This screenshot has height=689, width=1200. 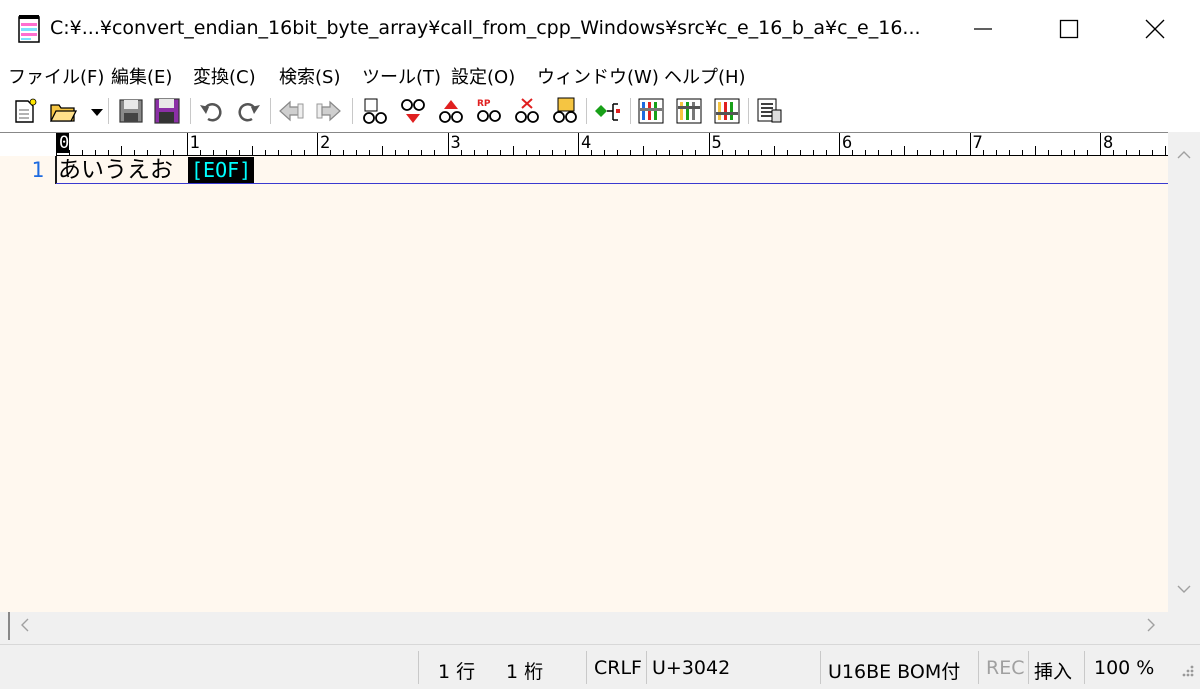 I want to click on find-icon, so click(x=375, y=111).